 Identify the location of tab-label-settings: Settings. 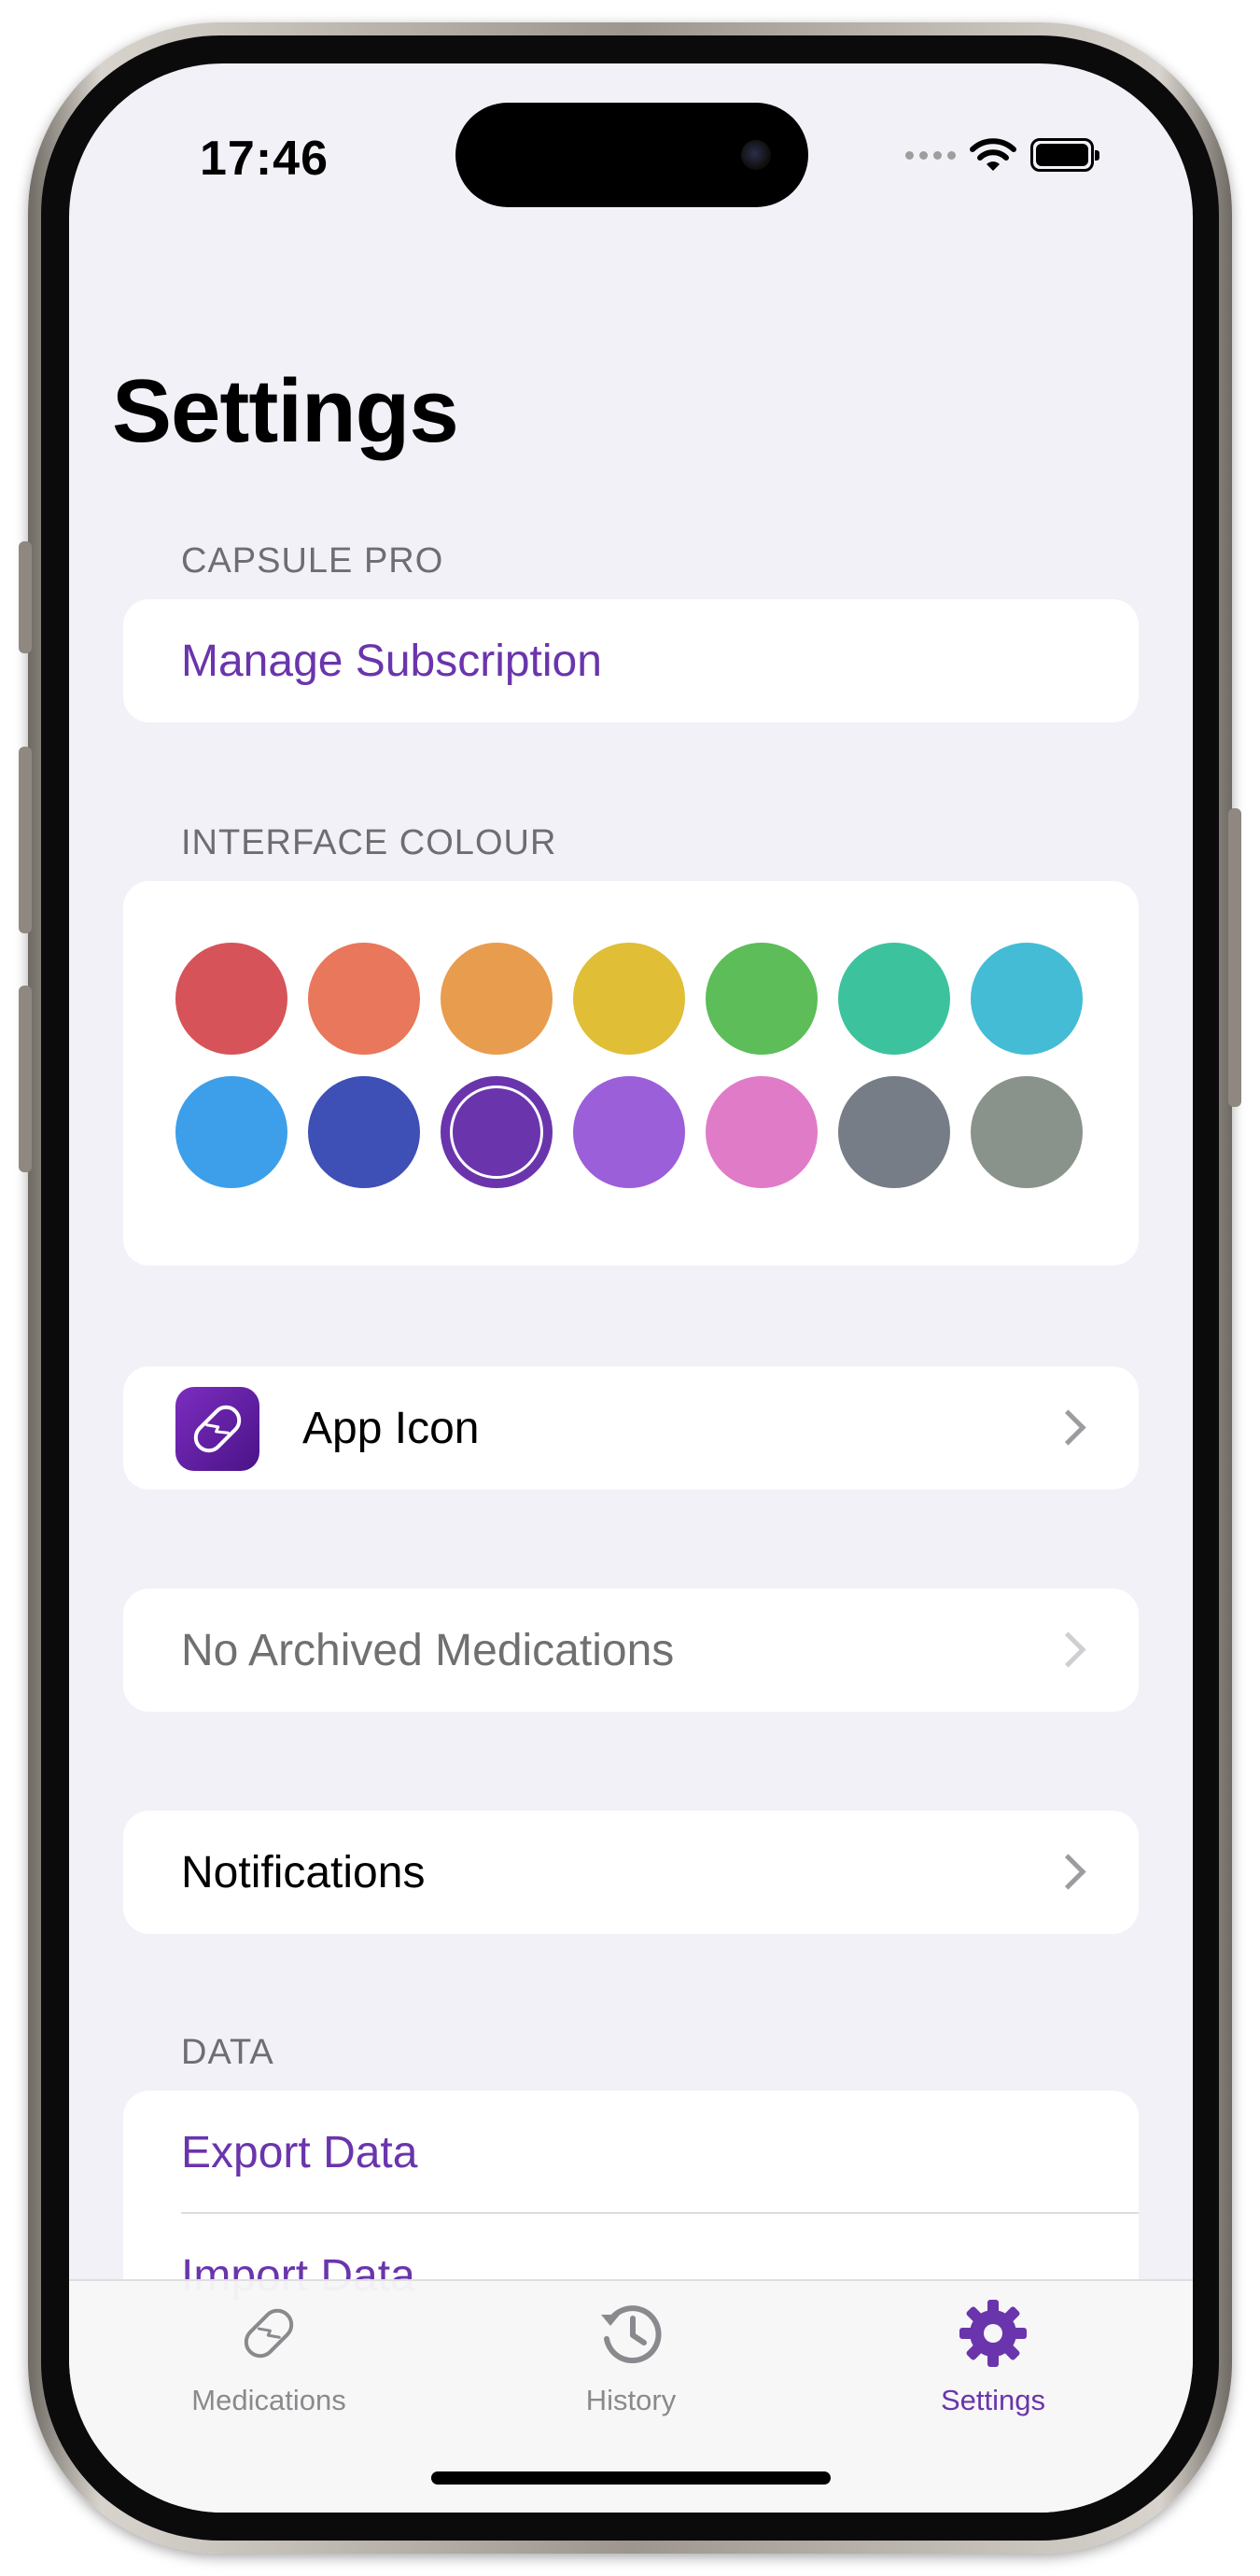
(992, 2400).